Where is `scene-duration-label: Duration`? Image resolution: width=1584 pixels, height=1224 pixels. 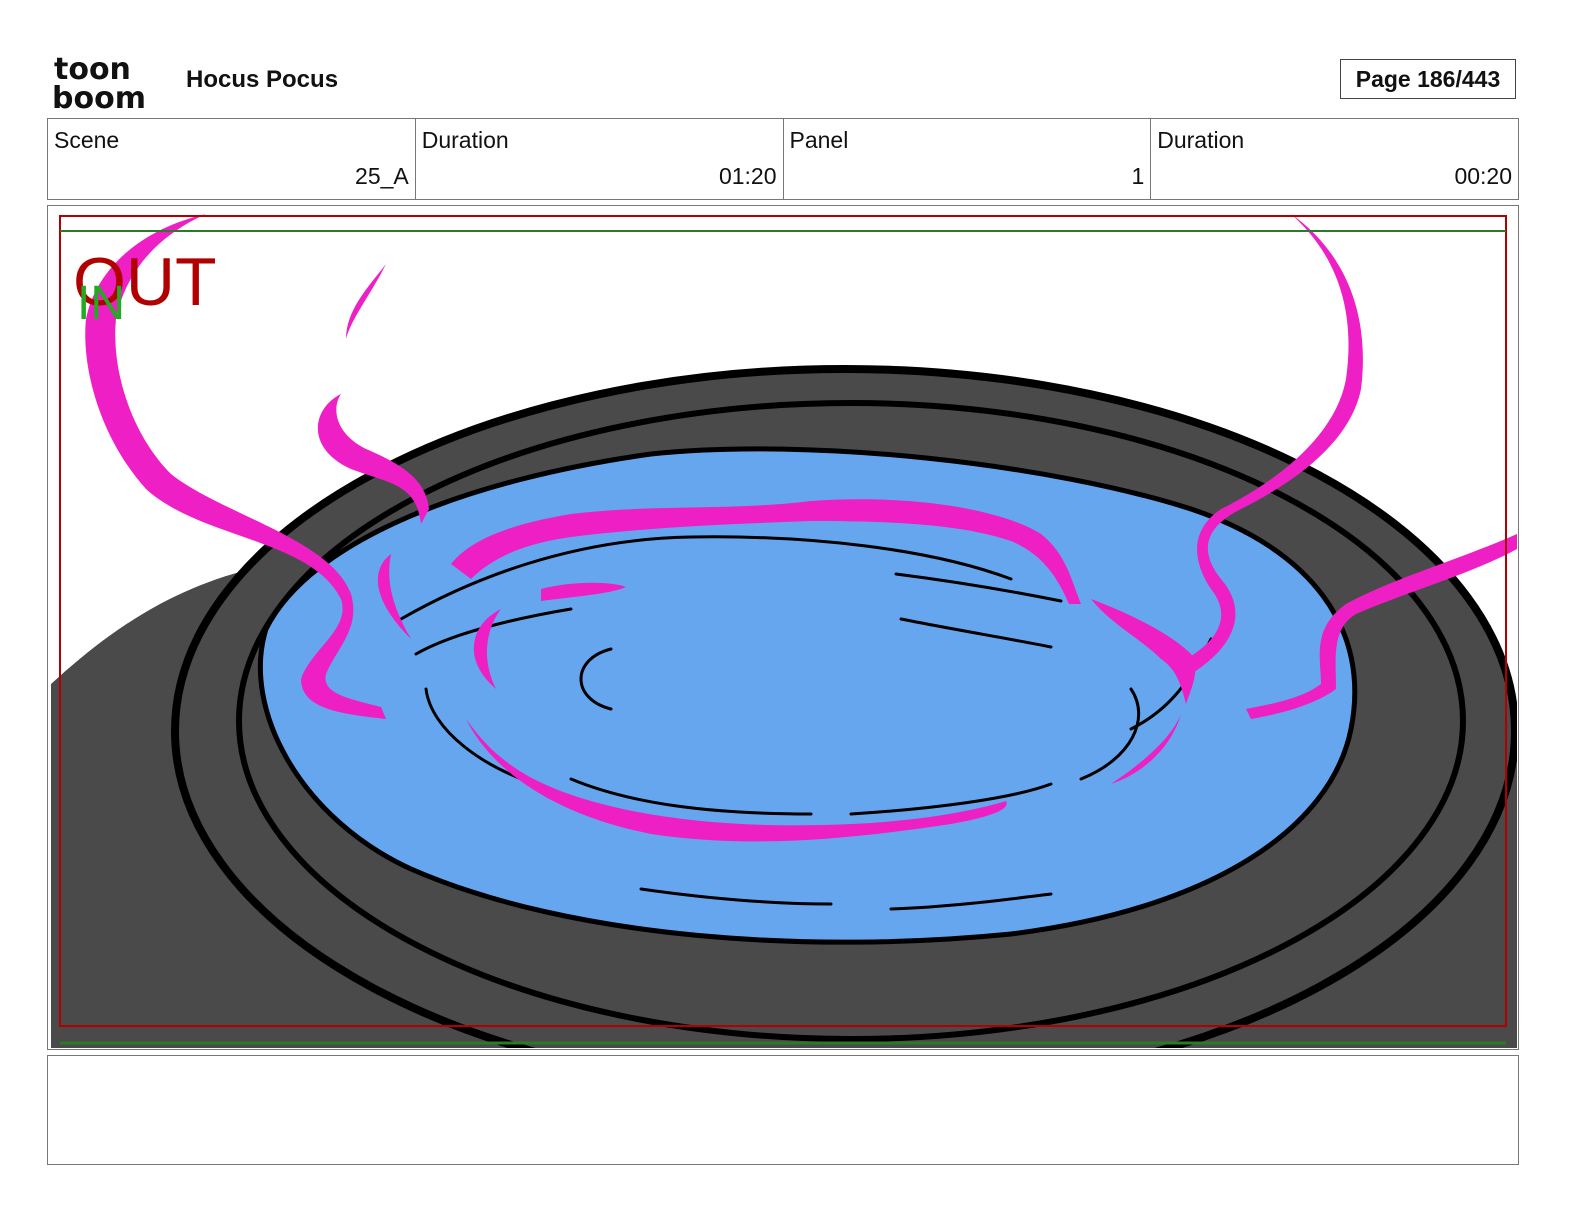 scene-duration-label: Duration is located at coordinates (465, 140).